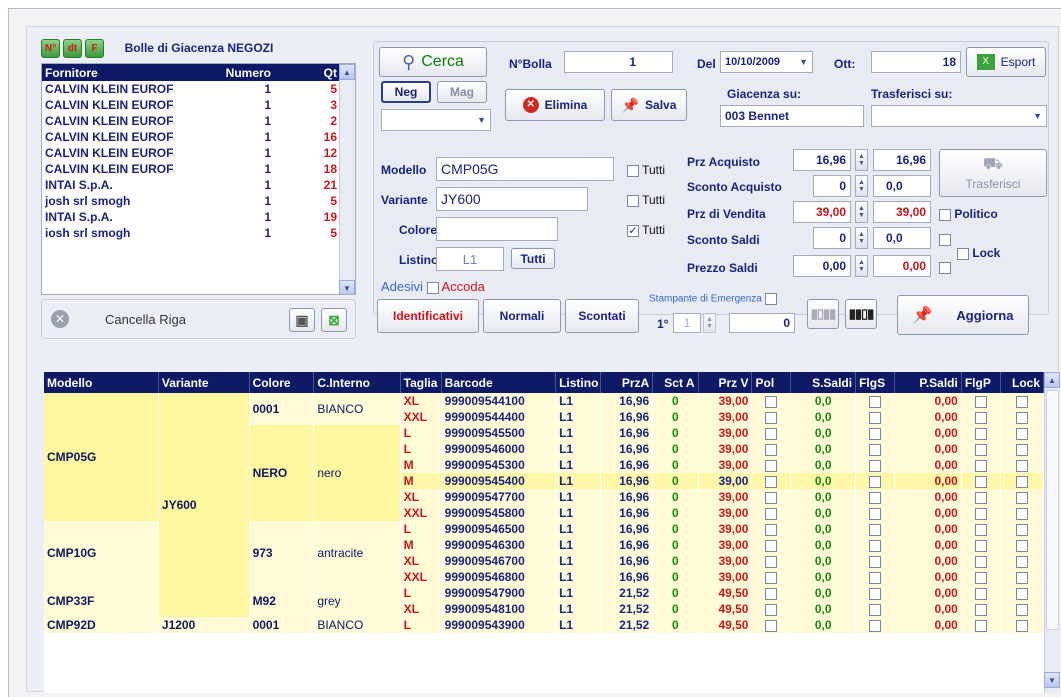 The width and height of the screenshot is (1061, 697). Describe the element at coordinates (822, 160) in the screenshot. I see `prz-acquisto-field: 16,96` at that location.